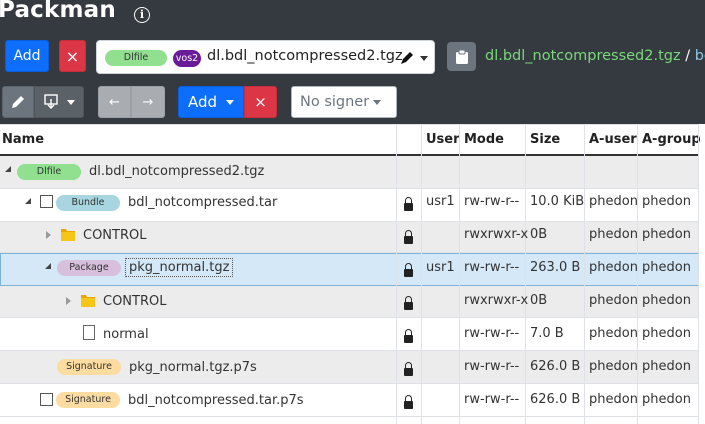 The image size is (705, 424). I want to click on add-dlfile-button: Add, so click(27, 56).